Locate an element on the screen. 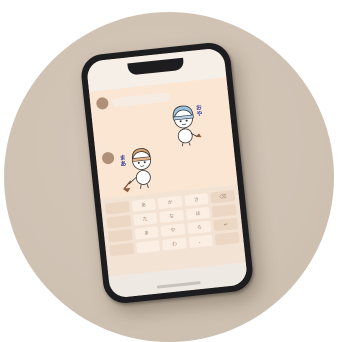  sticker-character-brown-cap: まあ is located at coordinates (140, 170).